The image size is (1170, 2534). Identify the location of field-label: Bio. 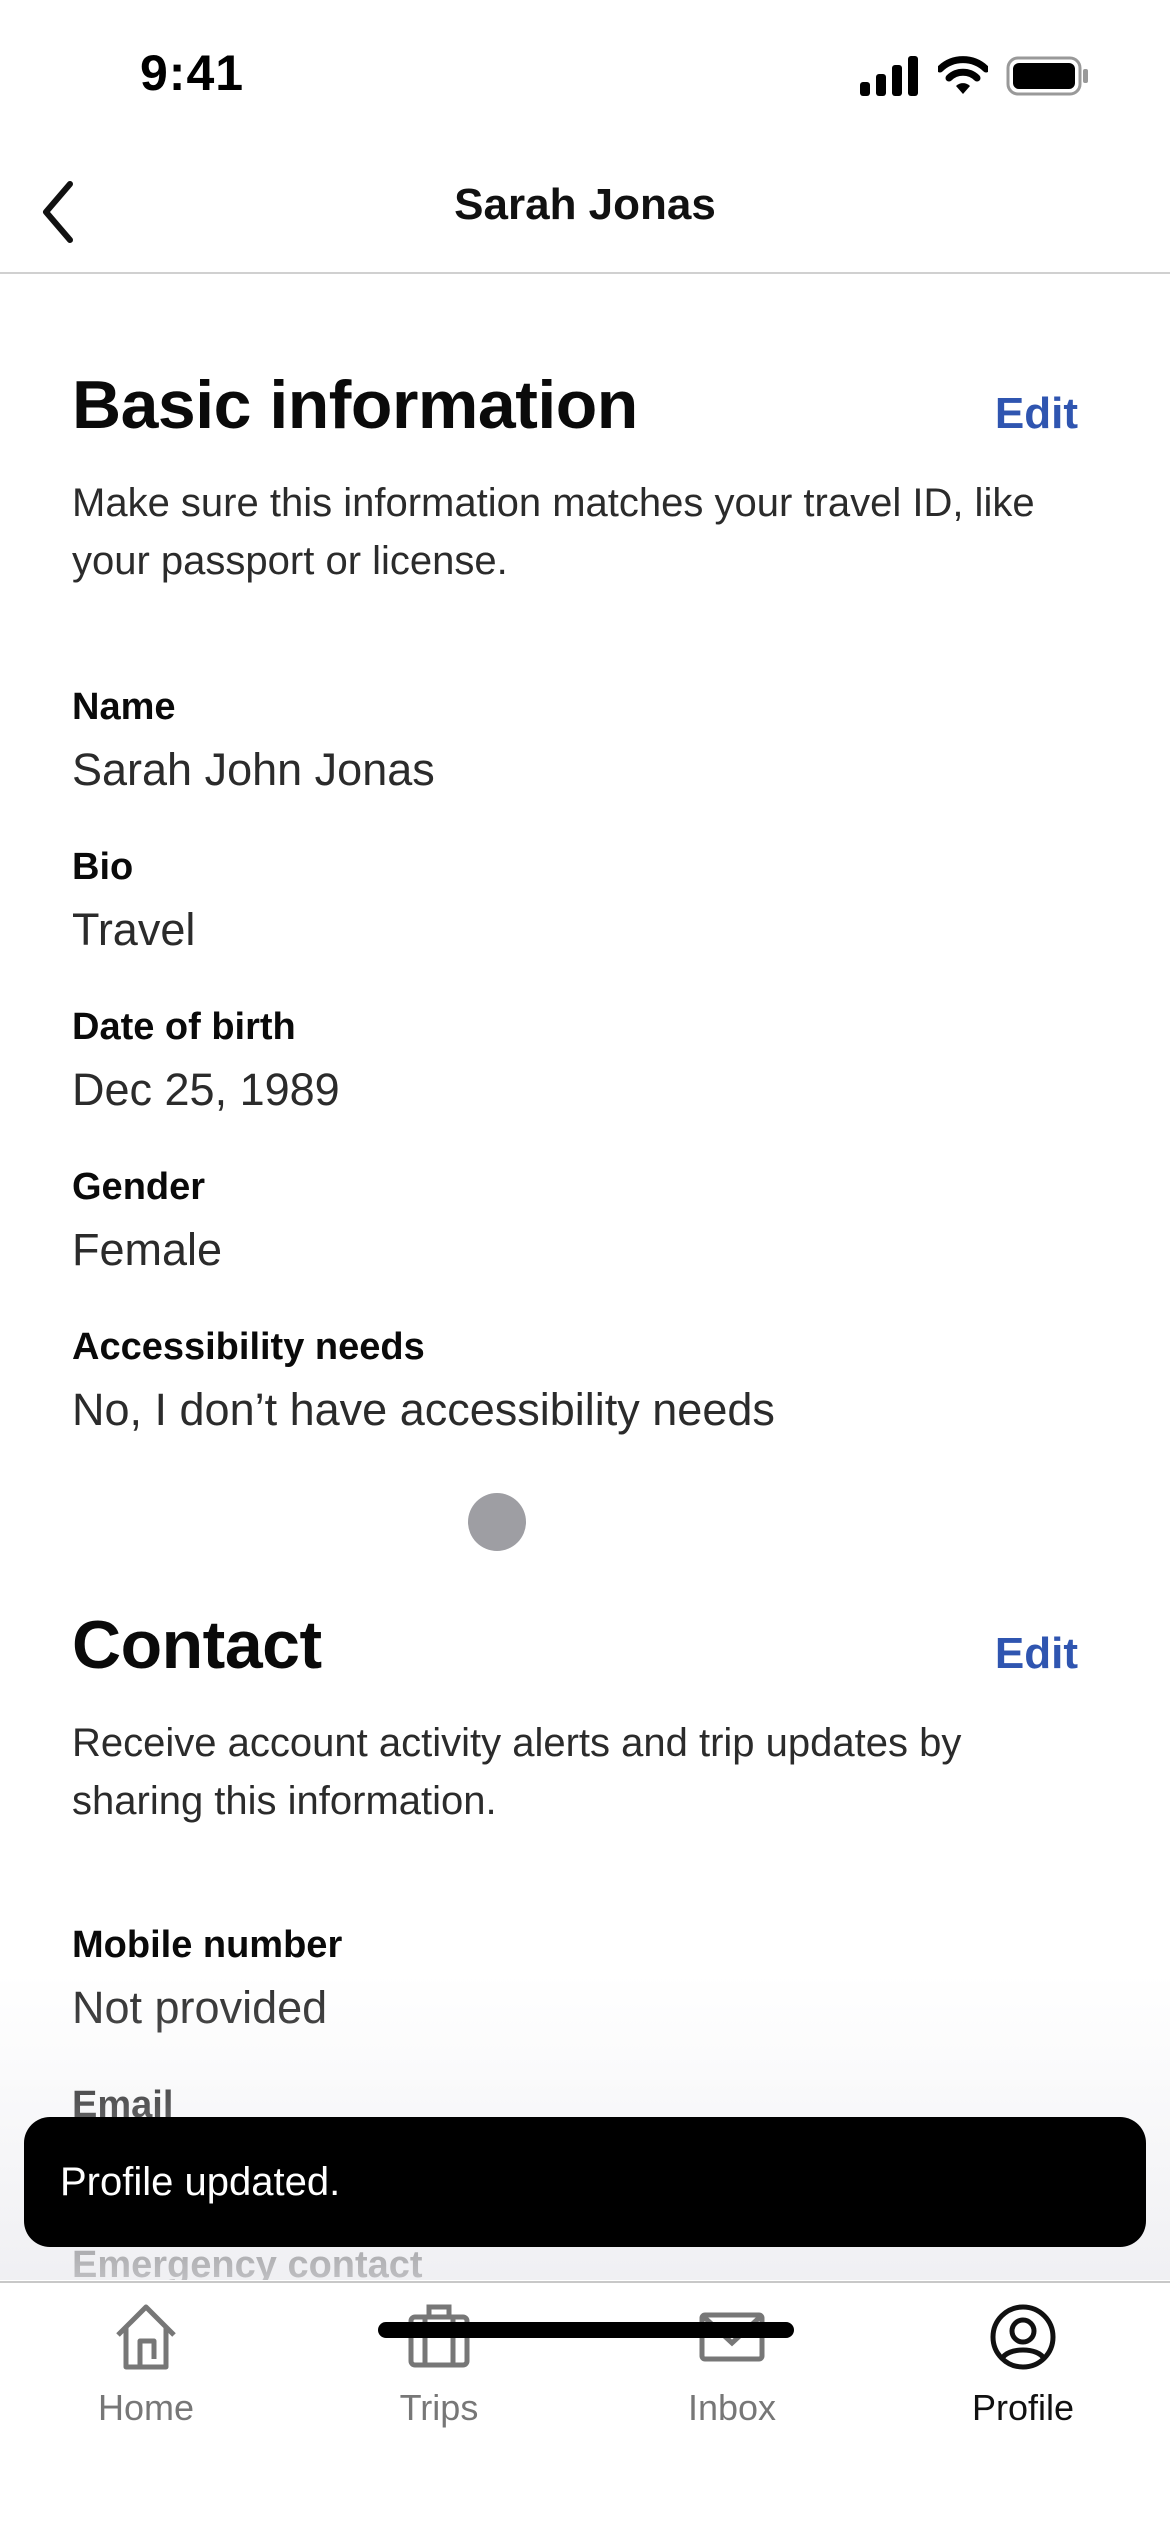
(103, 867).